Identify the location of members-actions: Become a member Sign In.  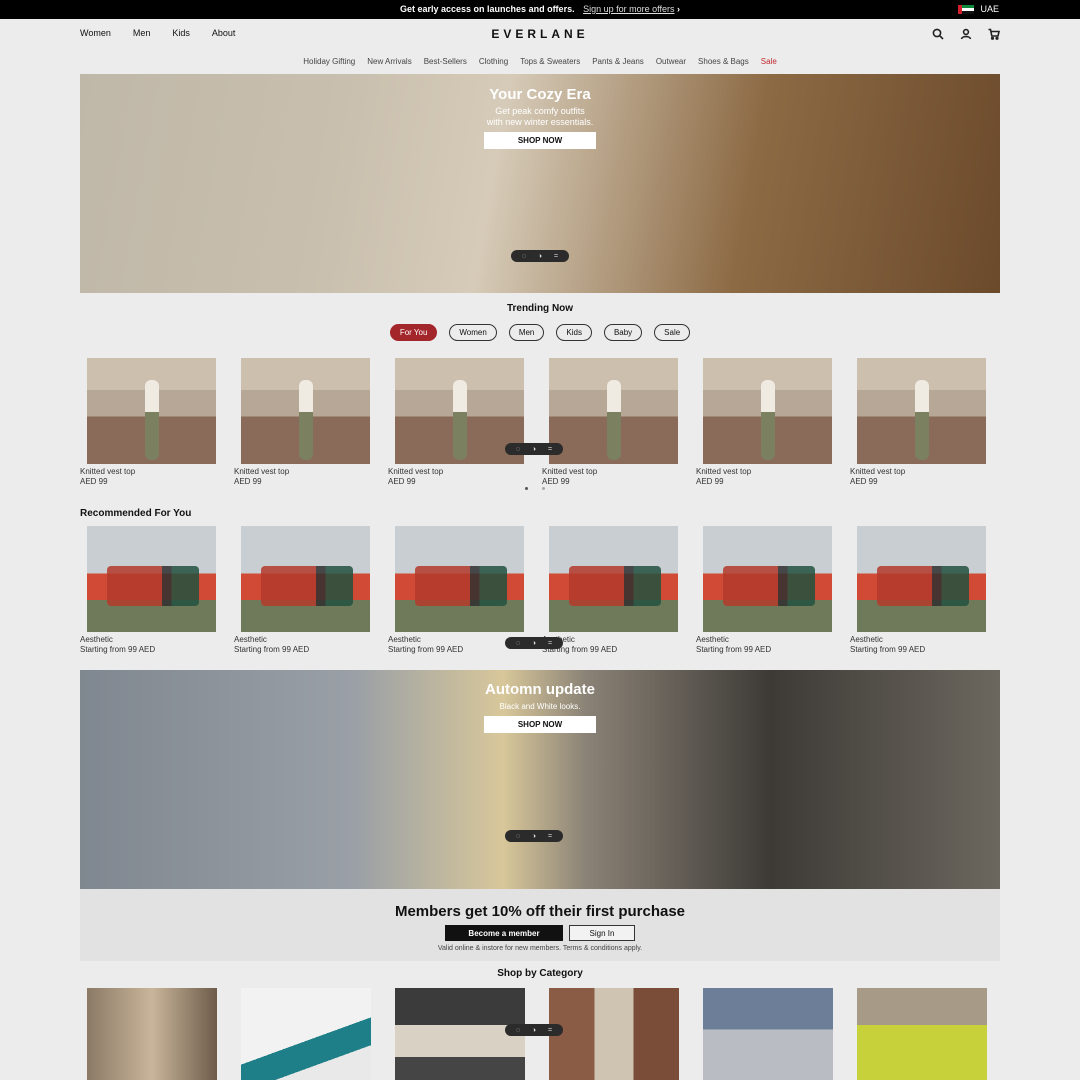
(540, 933).